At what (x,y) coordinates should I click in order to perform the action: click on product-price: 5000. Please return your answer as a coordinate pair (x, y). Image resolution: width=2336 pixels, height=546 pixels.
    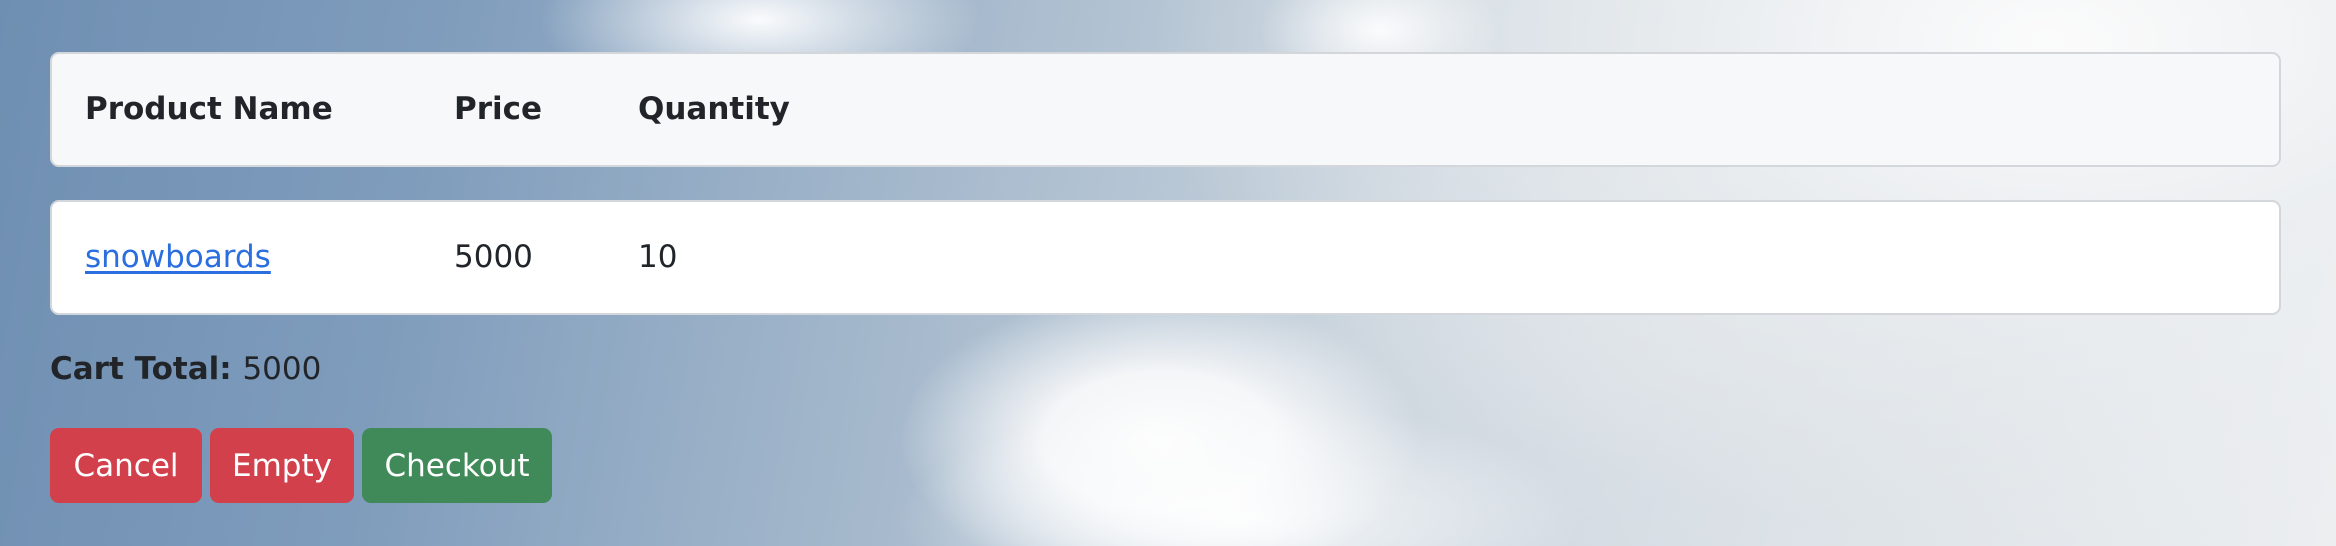
    Looking at the image, I should click on (493, 257).